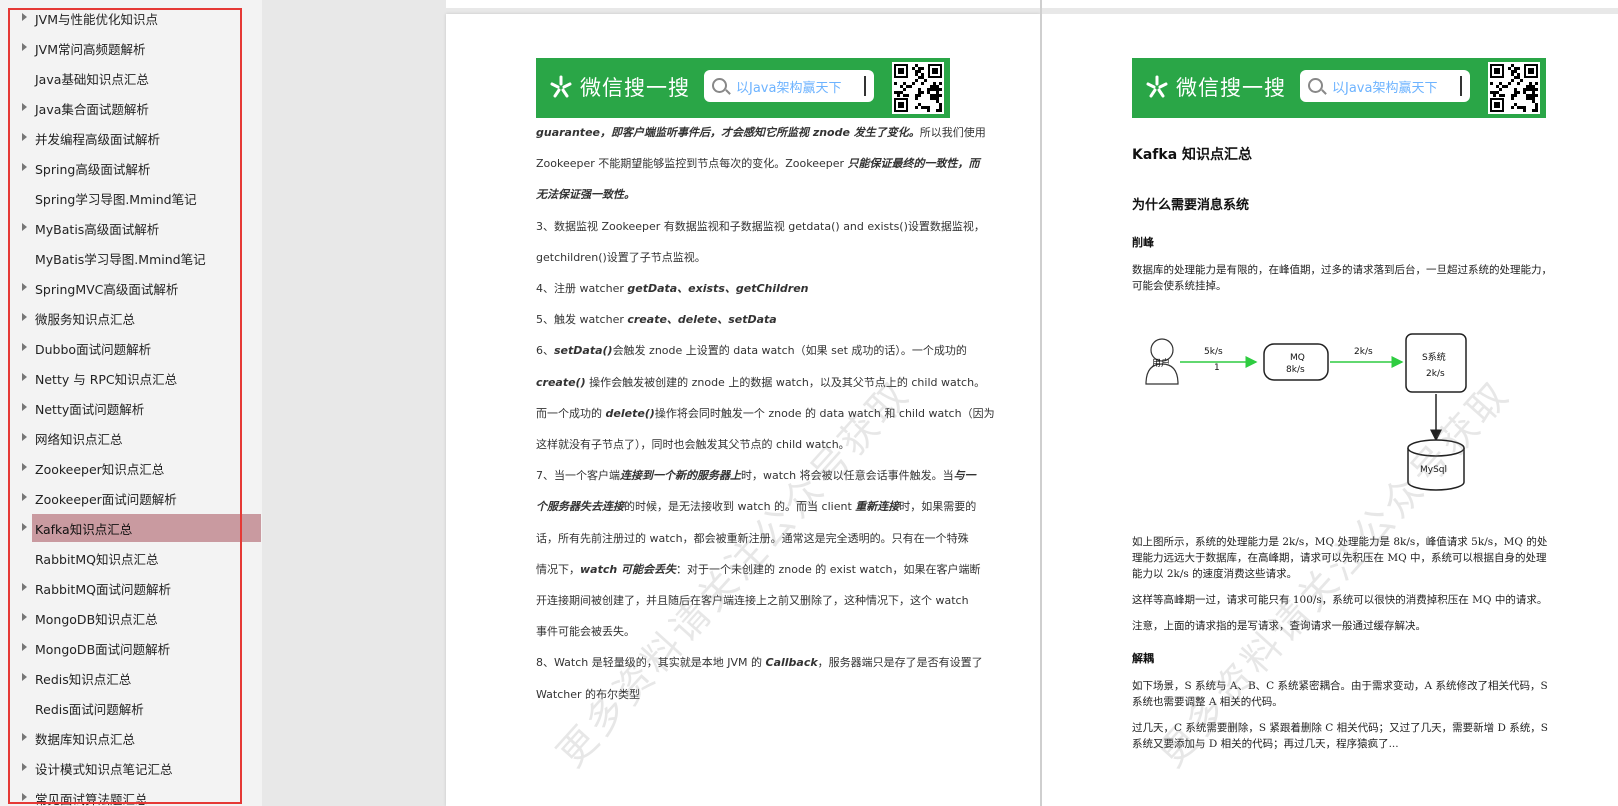  What do you see at coordinates (131, 198) in the screenshot?
I see `outline-item: Spring学习导图.Mmind笔记` at bounding box center [131, 198].